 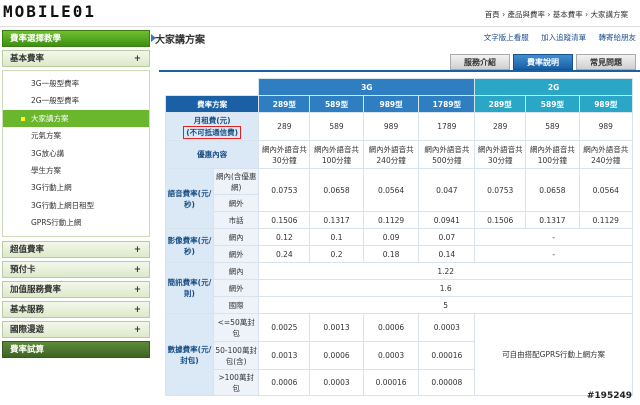 What do you see at coordinates (76, 100) in the screenshot?
I see `sidebar-item: 2G一般型費率` at bounding box center [76, 100].